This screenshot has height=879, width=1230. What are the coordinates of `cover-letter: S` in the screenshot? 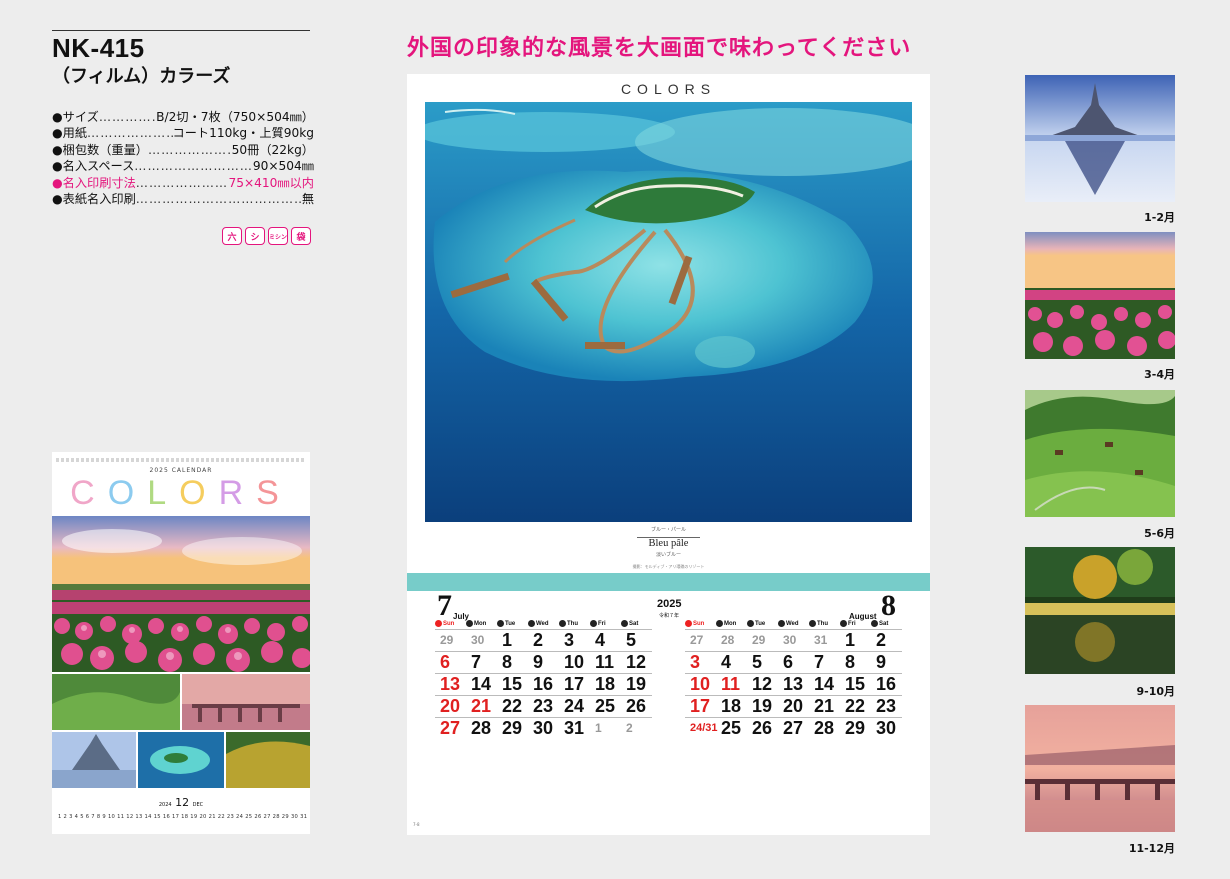 It's located at (274, 493).